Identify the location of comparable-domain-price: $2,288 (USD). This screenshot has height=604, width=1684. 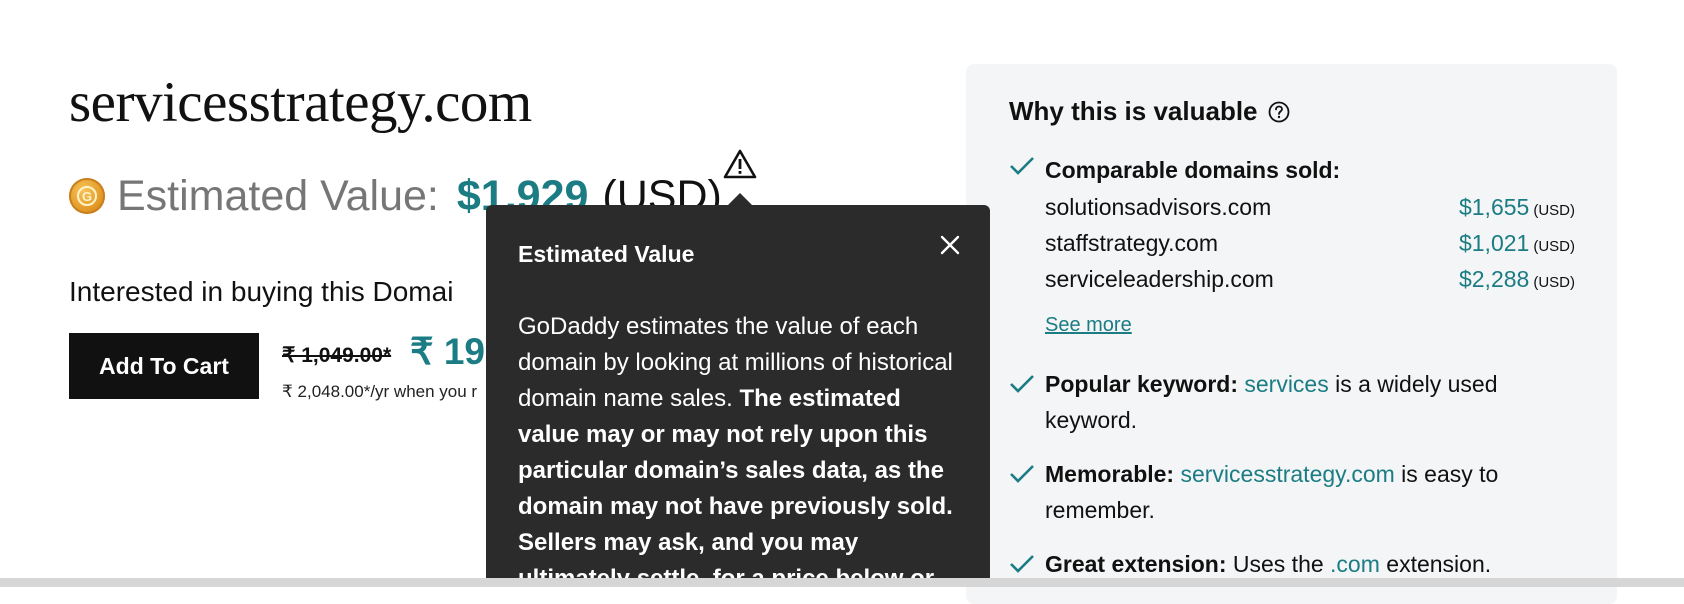
(1516, 279).